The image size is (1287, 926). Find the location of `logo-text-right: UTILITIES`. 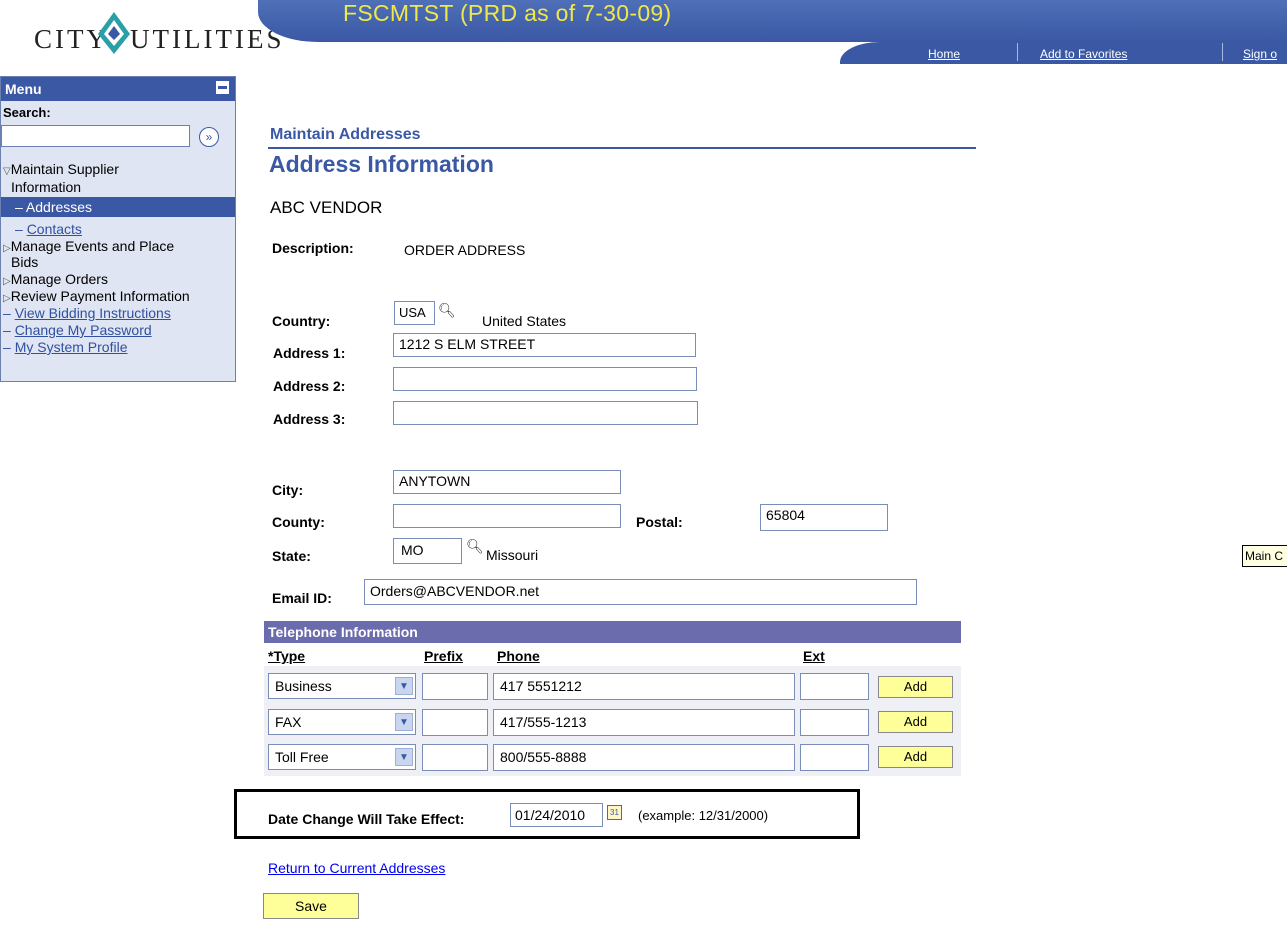

logo-text-right: UTILITIES is located at coordinates (207, 39).